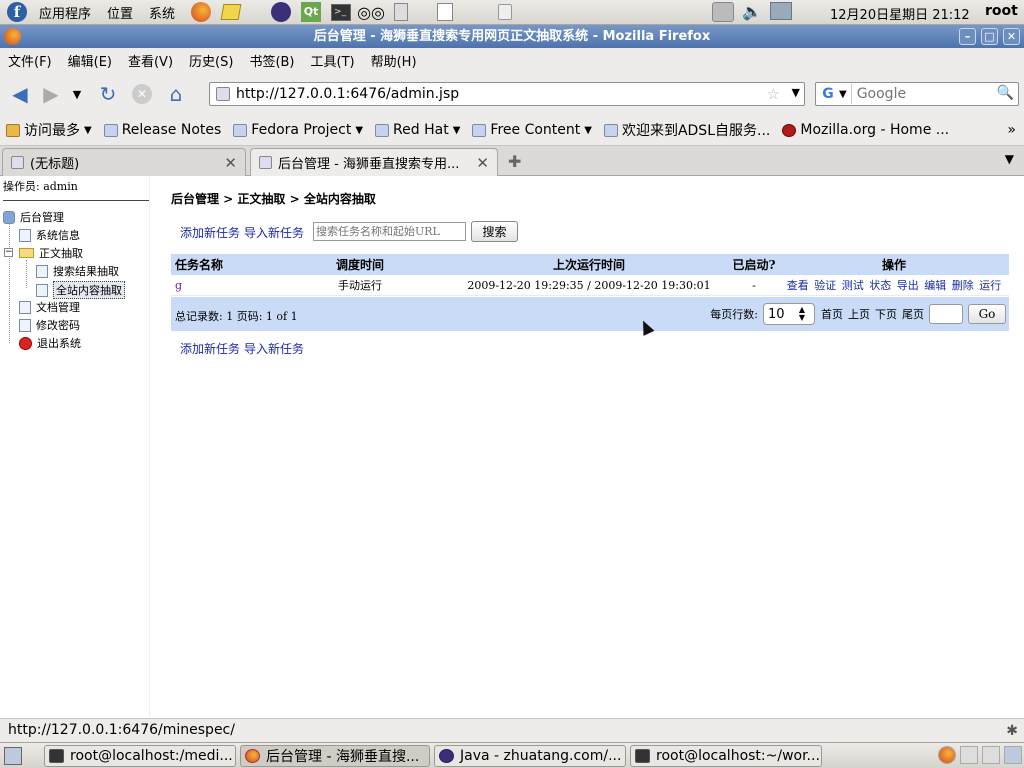  Describe the element at coordinates (1013, 755) in the screenshot. I see `trash-icon` at that location.